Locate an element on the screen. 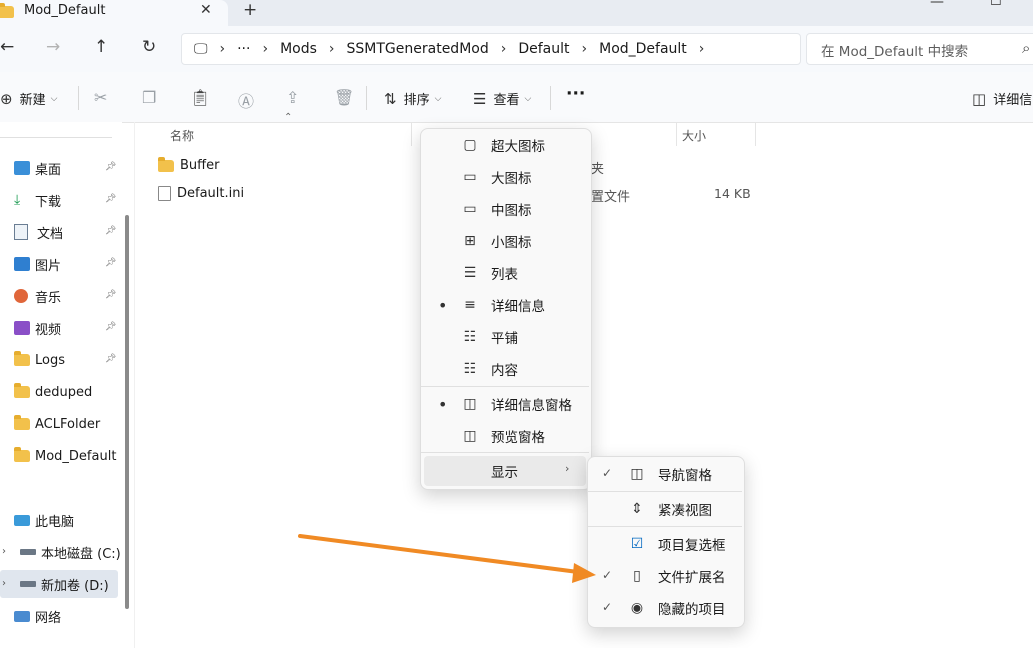  annotation-arrow-head is located at coordinates (584, 573).